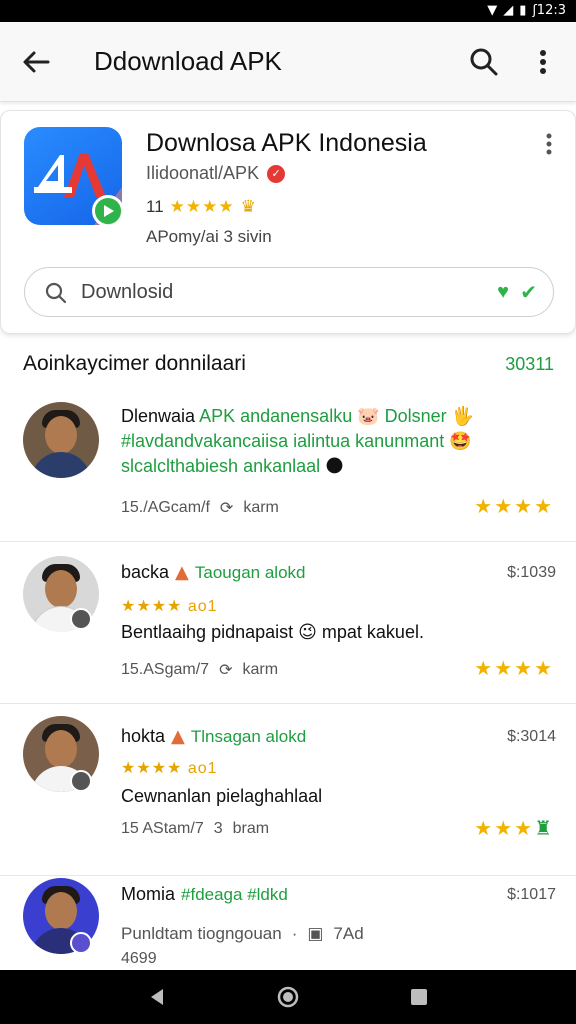 Image resolution: width=576 pixels, height=1024 pixels. I want to click on status-icons: ▼ ◢ ▮ ʃ12:3, so click(526, 10).